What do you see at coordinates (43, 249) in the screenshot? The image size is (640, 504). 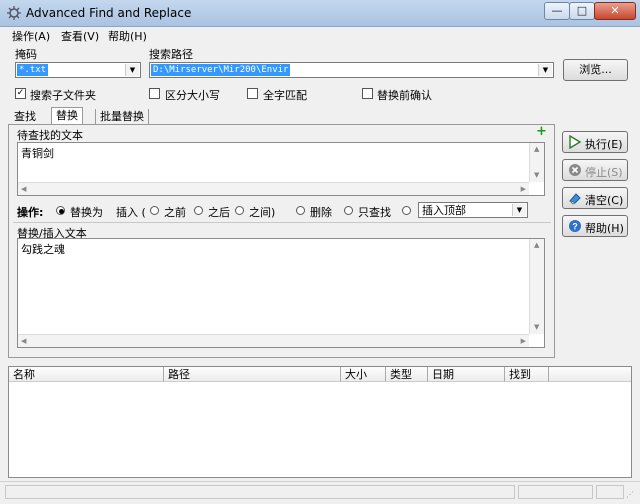 I see `replace-text-value: 勾践之魂` at bounding box center [43, 249].